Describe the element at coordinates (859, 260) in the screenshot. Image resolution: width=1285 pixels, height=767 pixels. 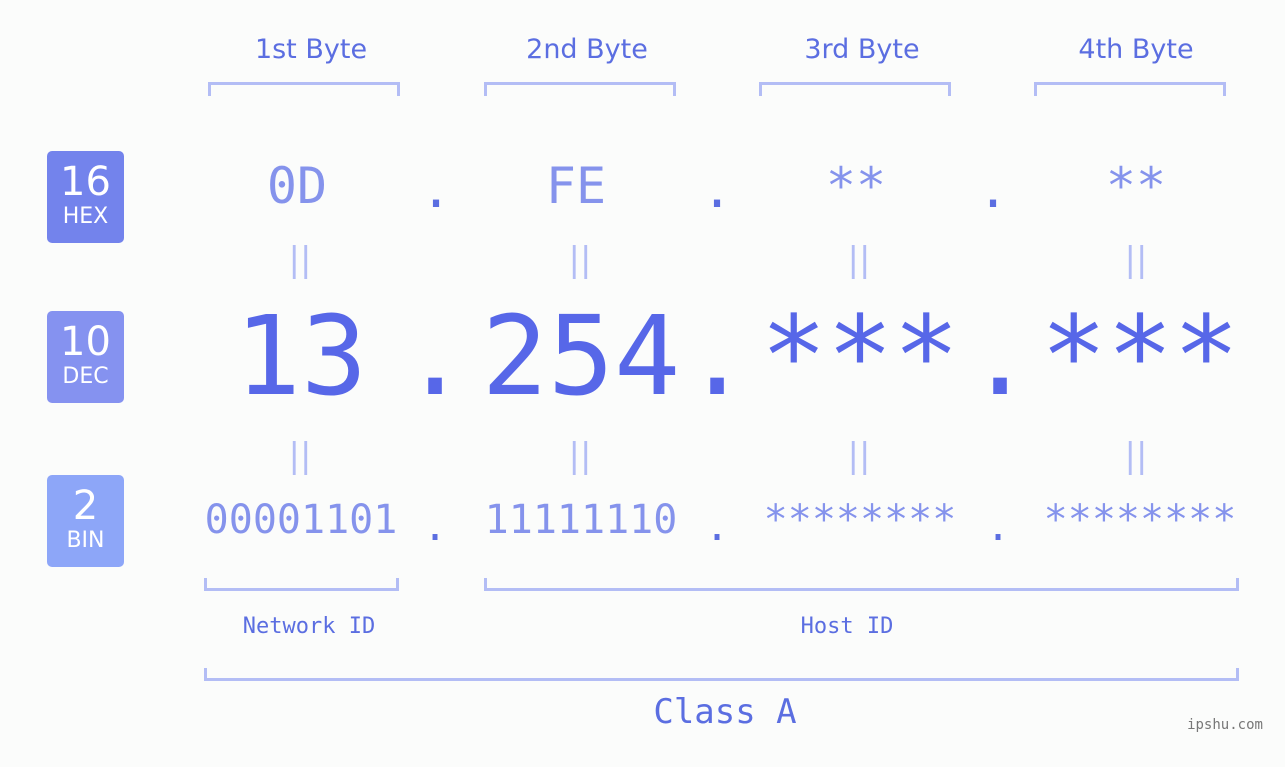
I see `equals-hex-dec-3: ||` at that location.